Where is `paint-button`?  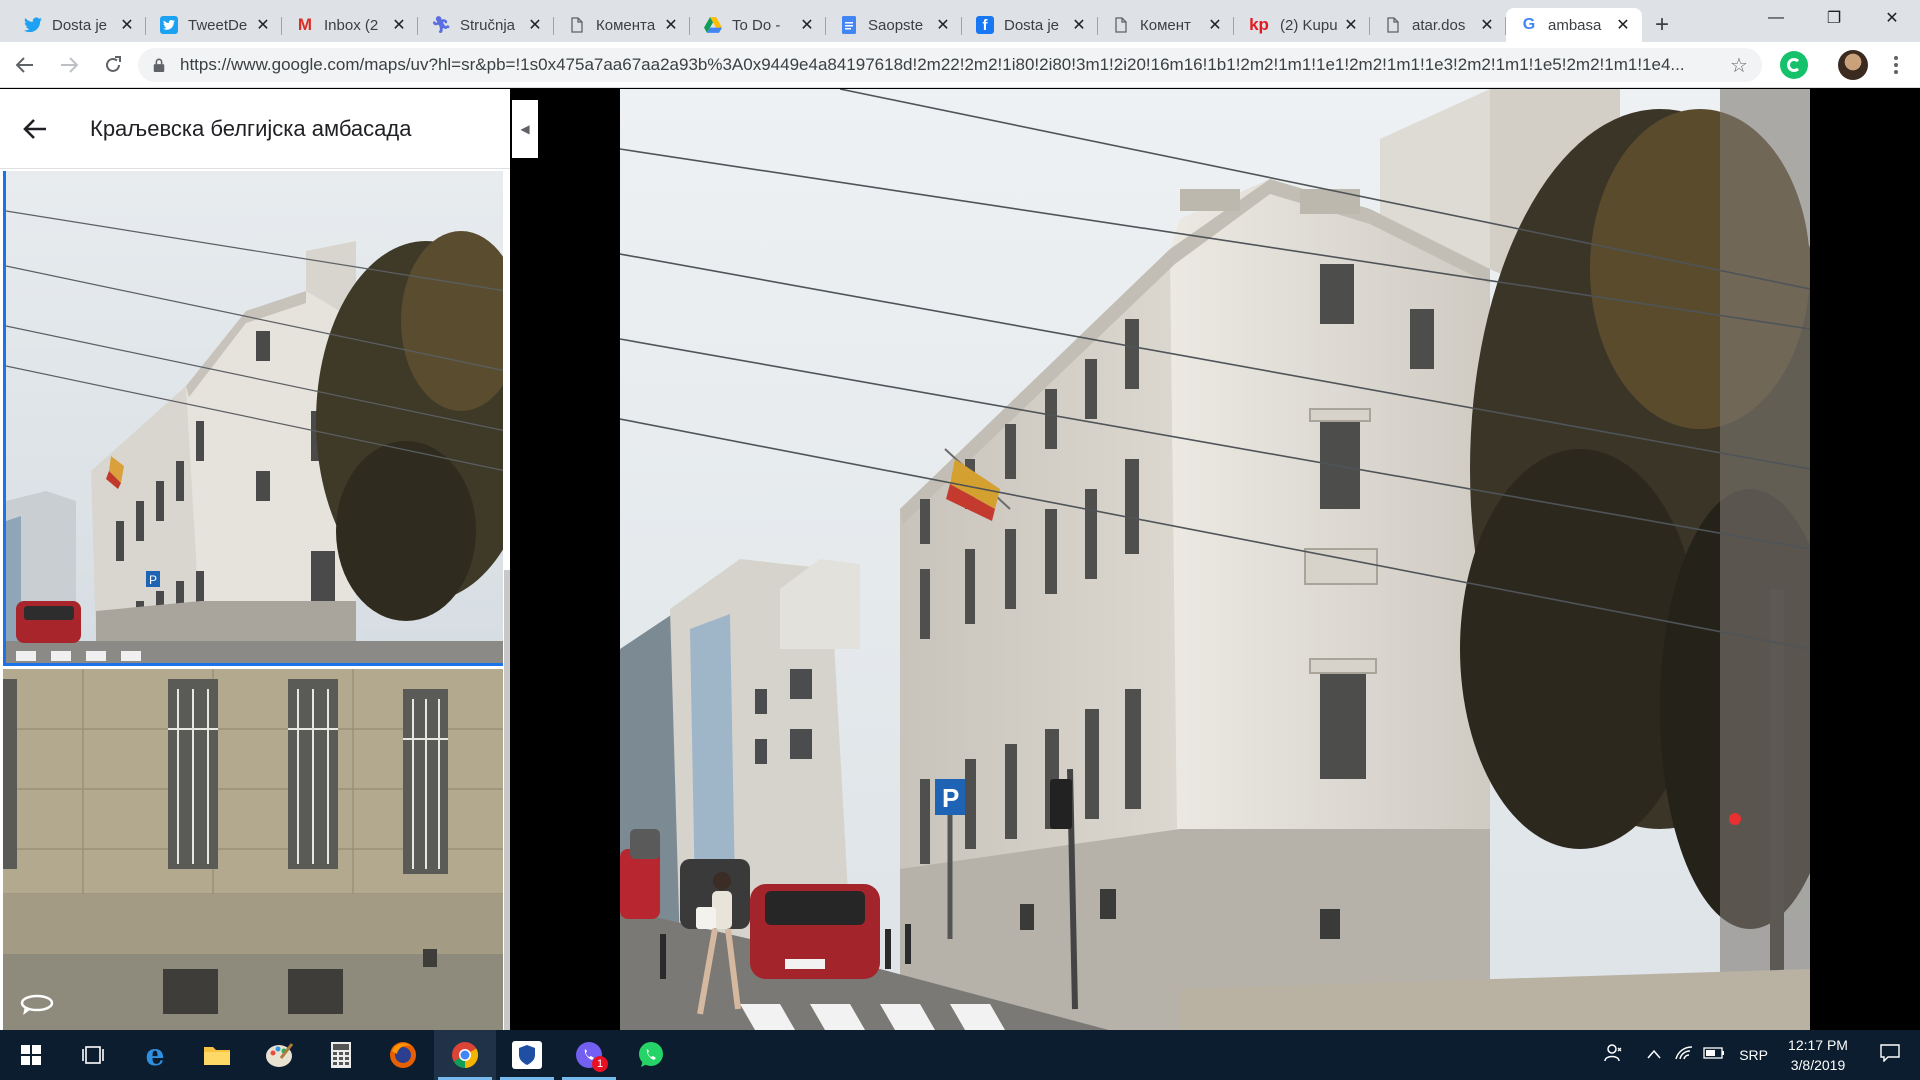
paint-button is located at coordinates (279, 1055).